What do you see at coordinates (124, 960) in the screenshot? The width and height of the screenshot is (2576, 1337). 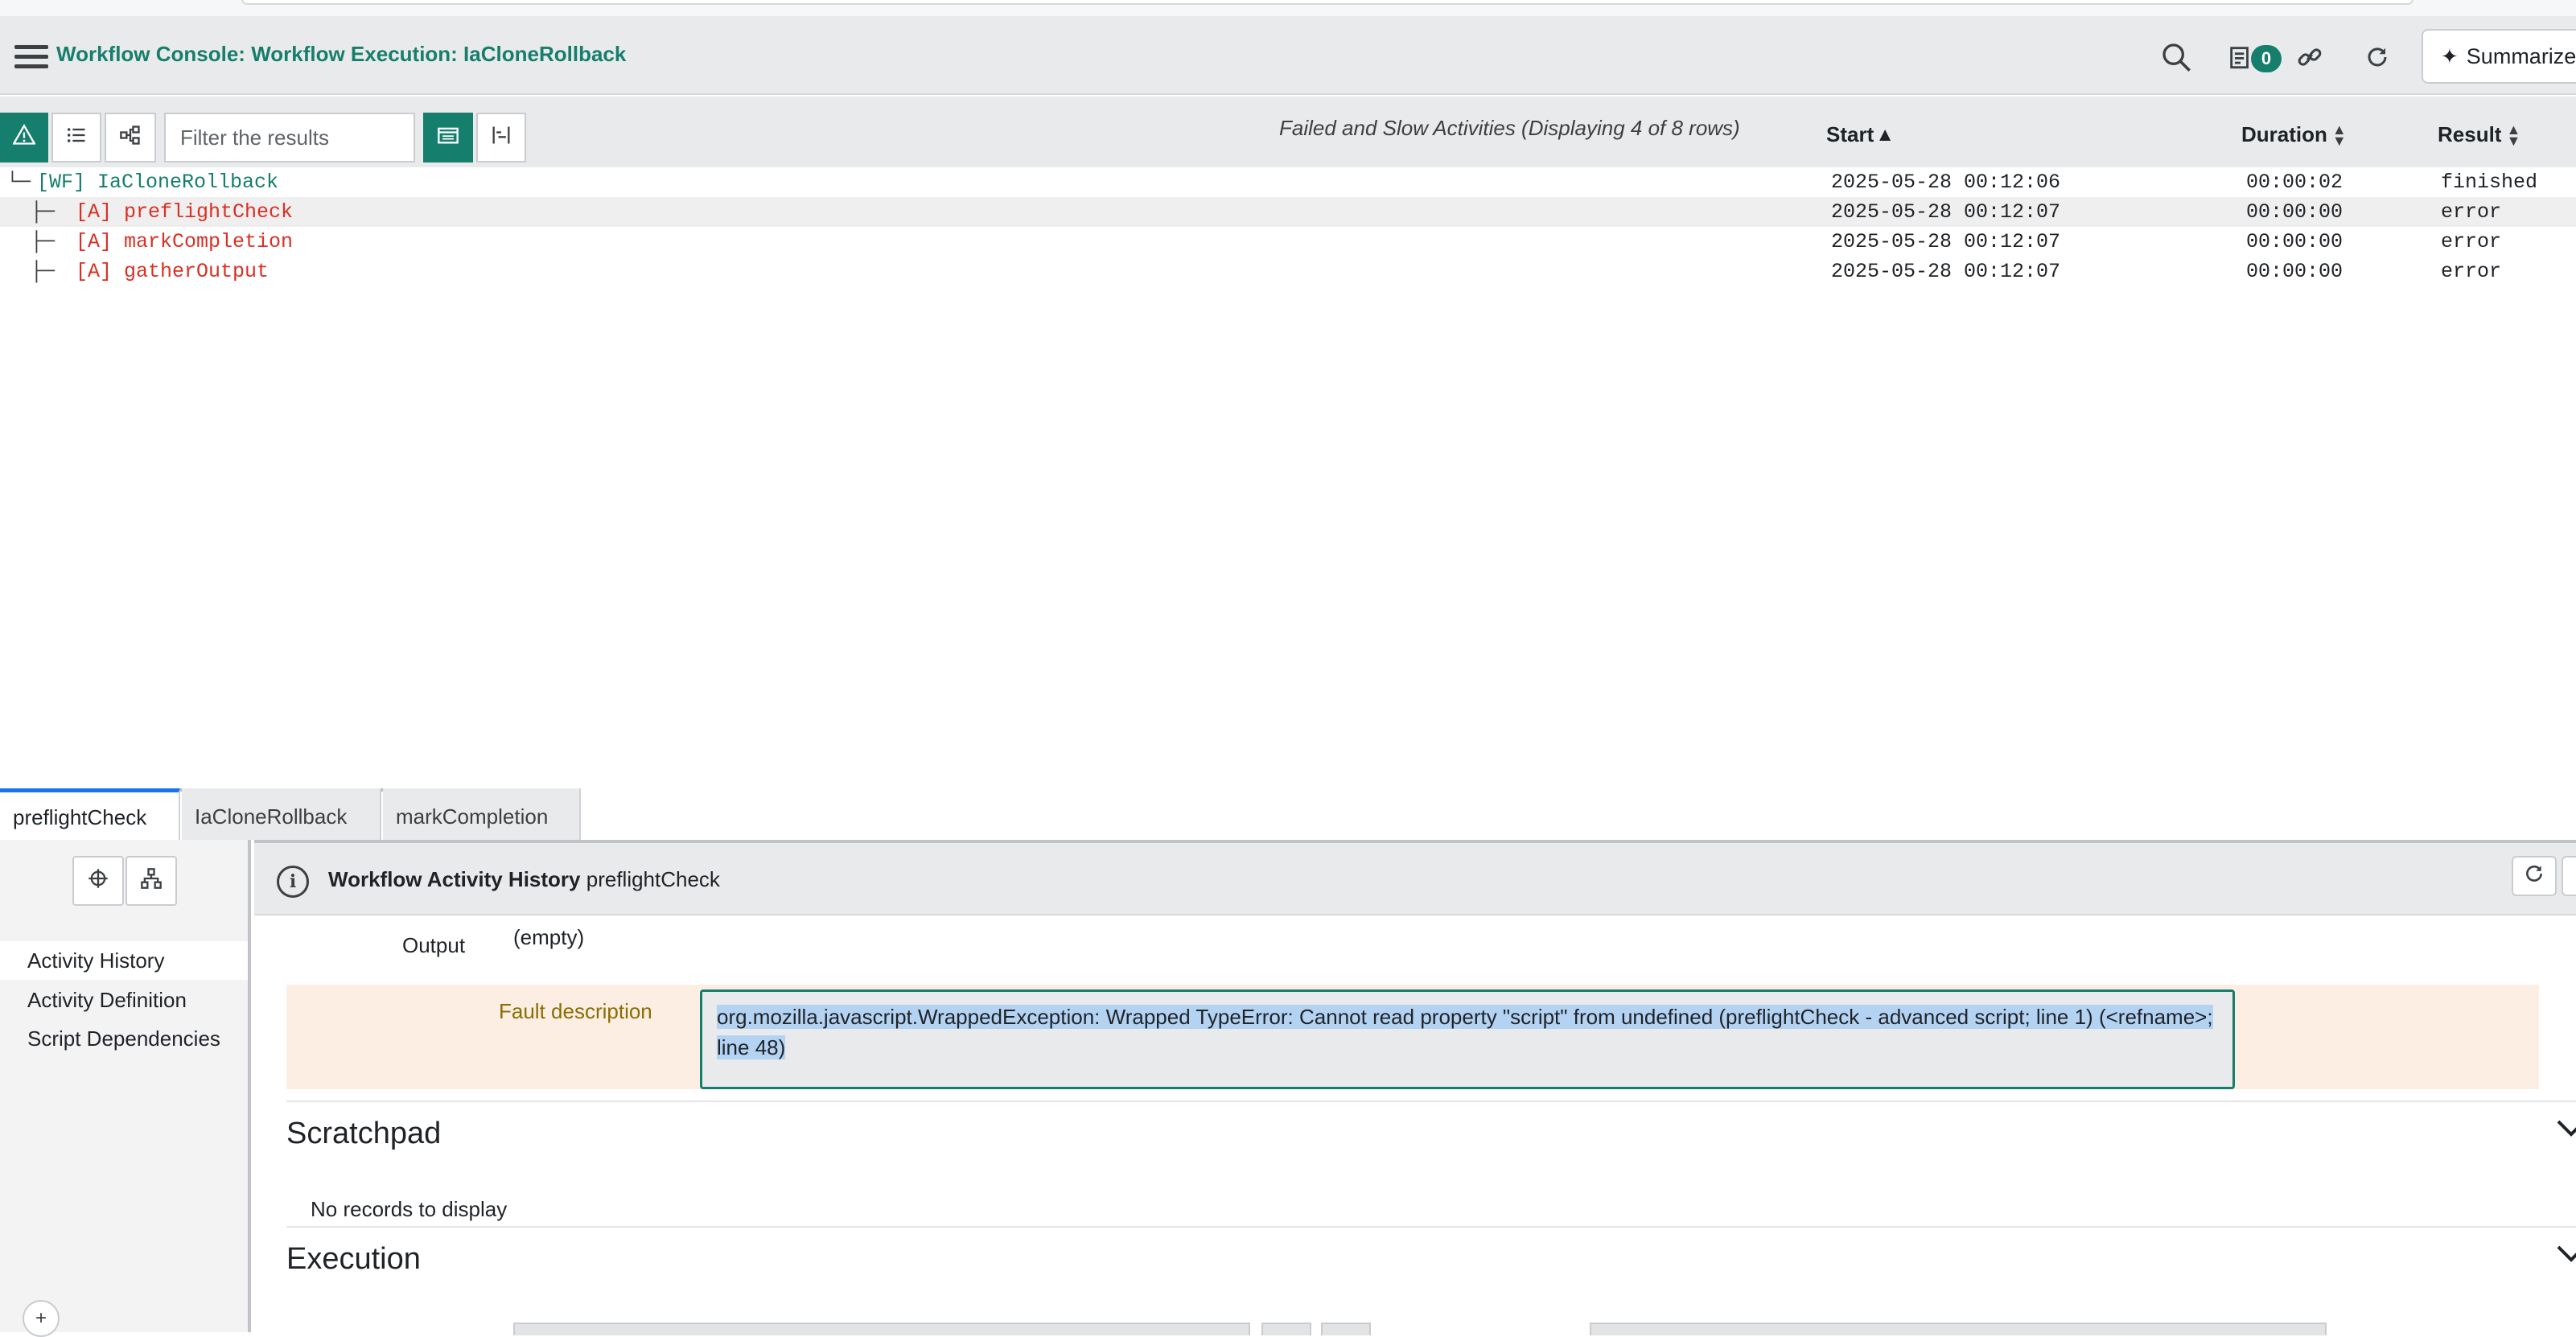 I see `nav-activity-history: Activity History` at bounding box center [124, 960].